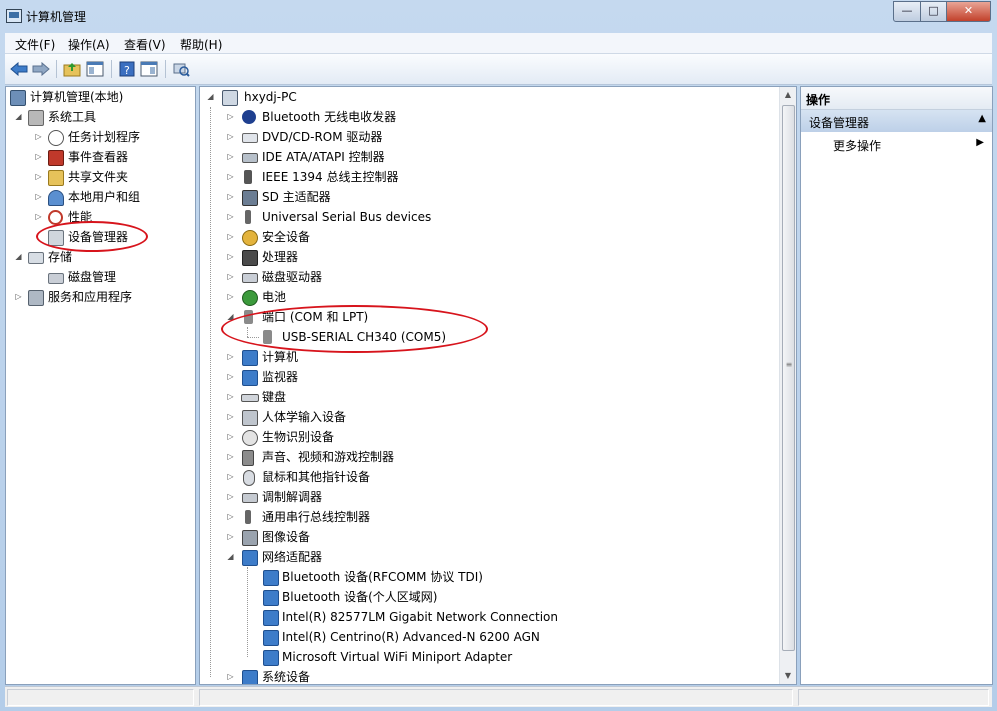 This screenshot has height=711, width=997. I want to click on device-category-bluetooth: ▷ Bluetooth 无线电收发器, so click(489, 117).